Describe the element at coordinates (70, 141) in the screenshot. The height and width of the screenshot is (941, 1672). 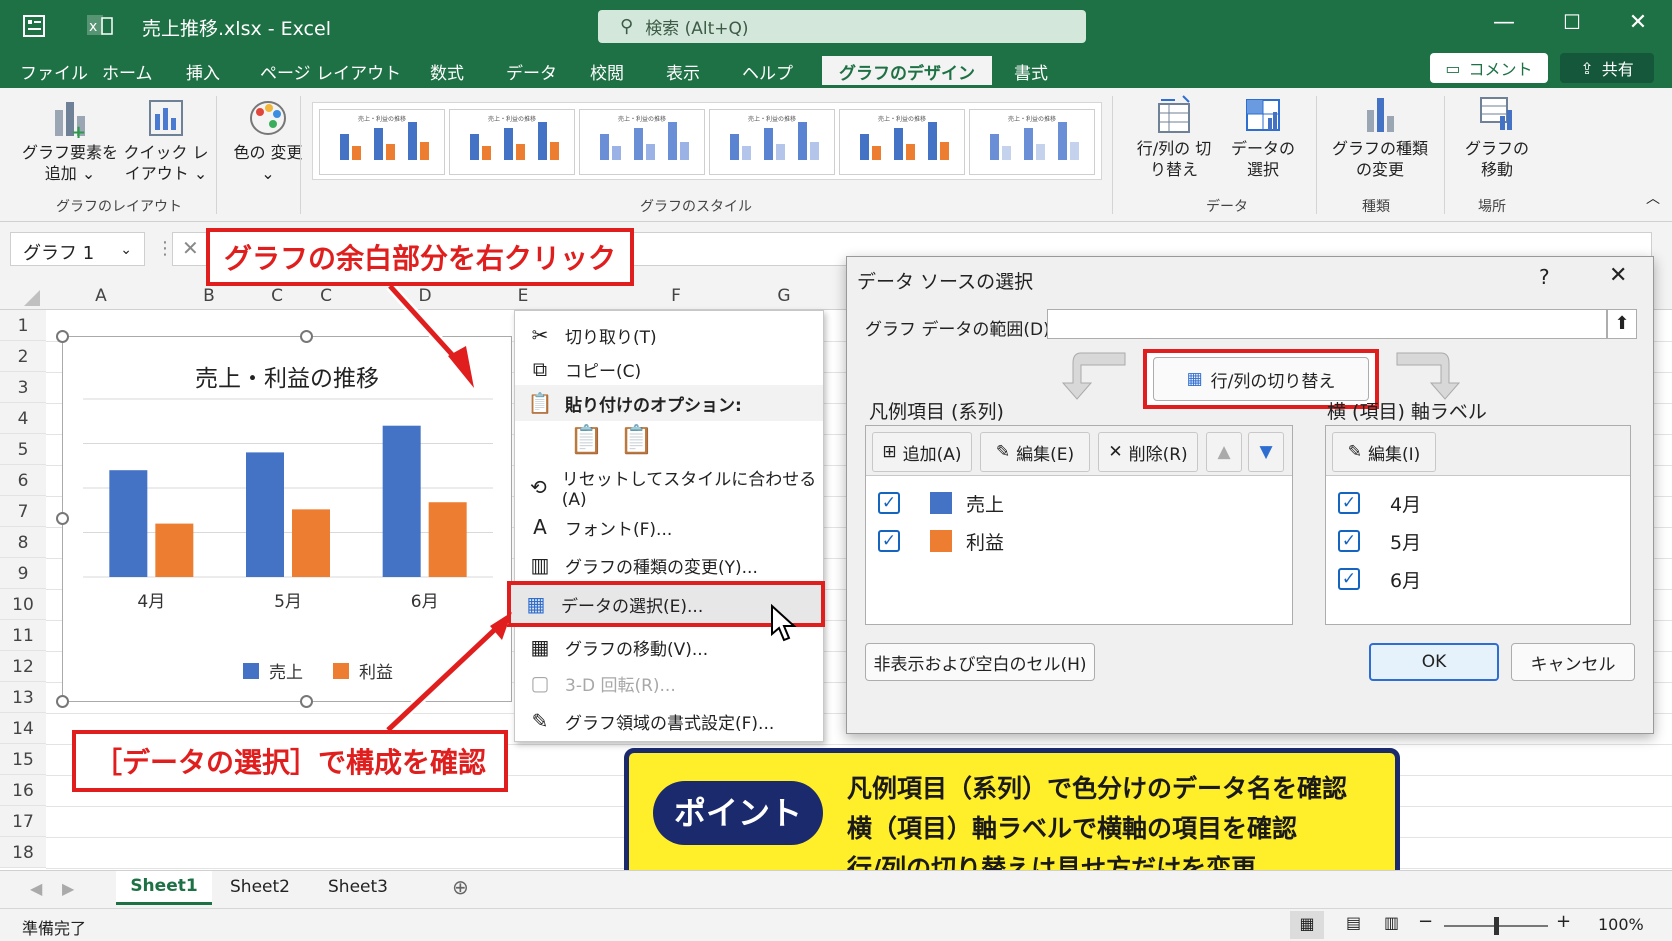
I see `add-chart-element-button: + グラフ要素を追加 ⌄` at that location.